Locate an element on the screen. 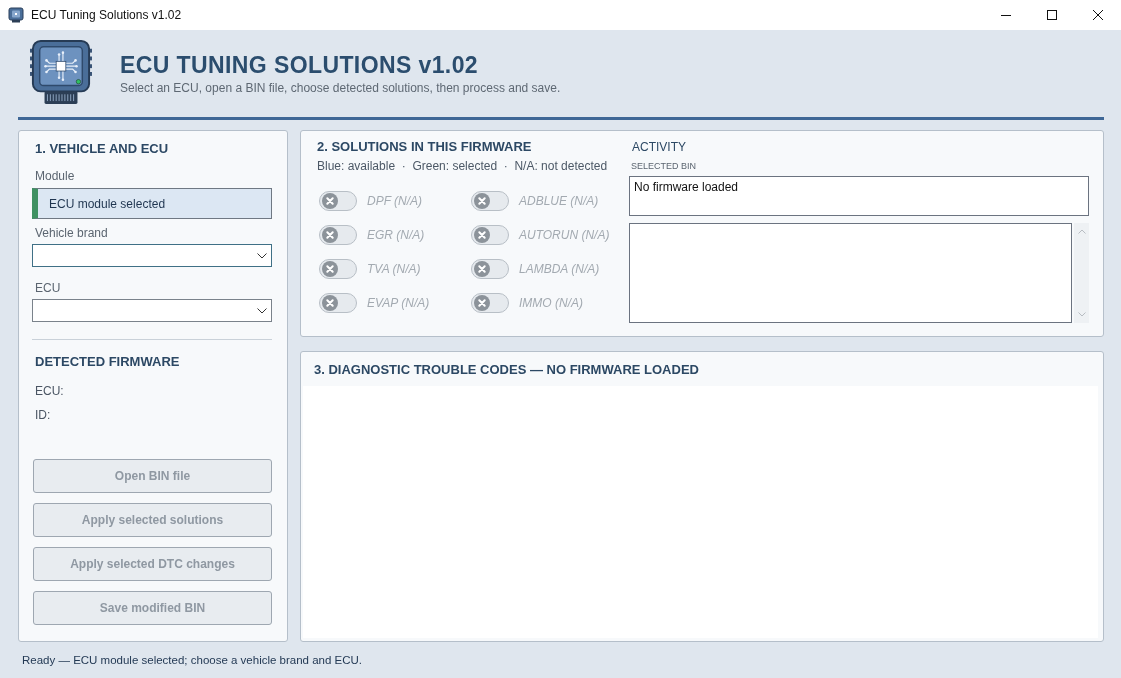  log-scrollbar is located at coordinates (1081, 273).